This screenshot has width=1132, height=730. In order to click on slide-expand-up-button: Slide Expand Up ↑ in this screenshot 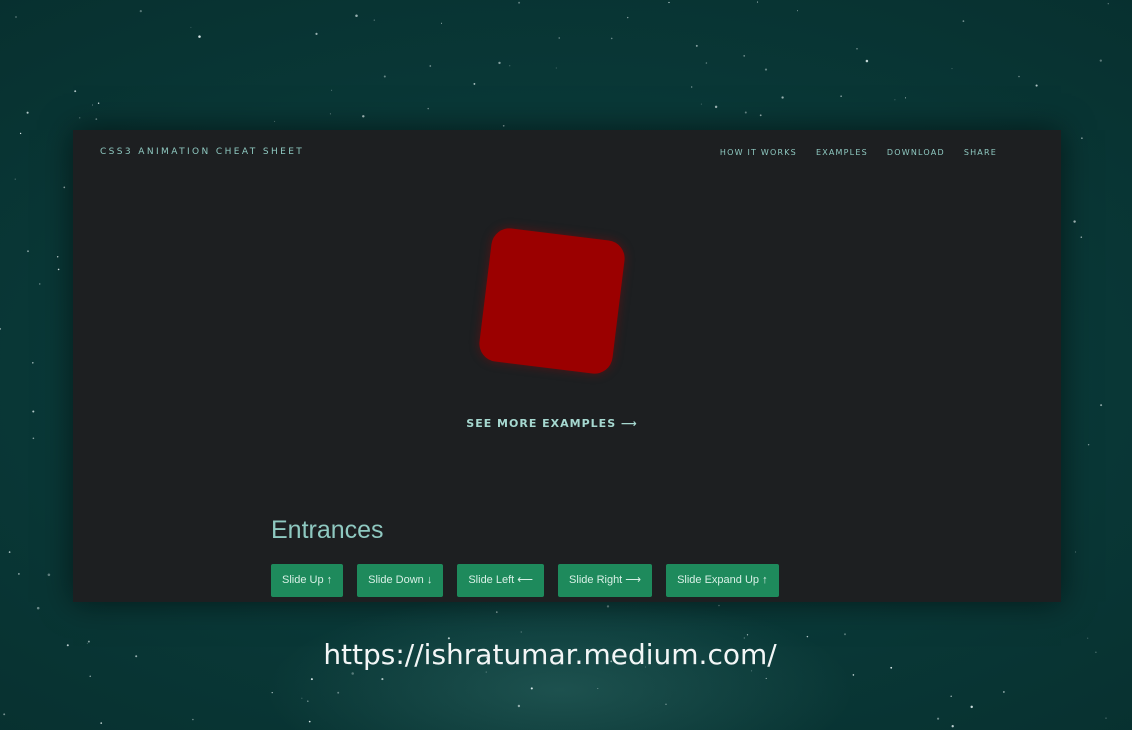, I will do `click(722, 580)`.